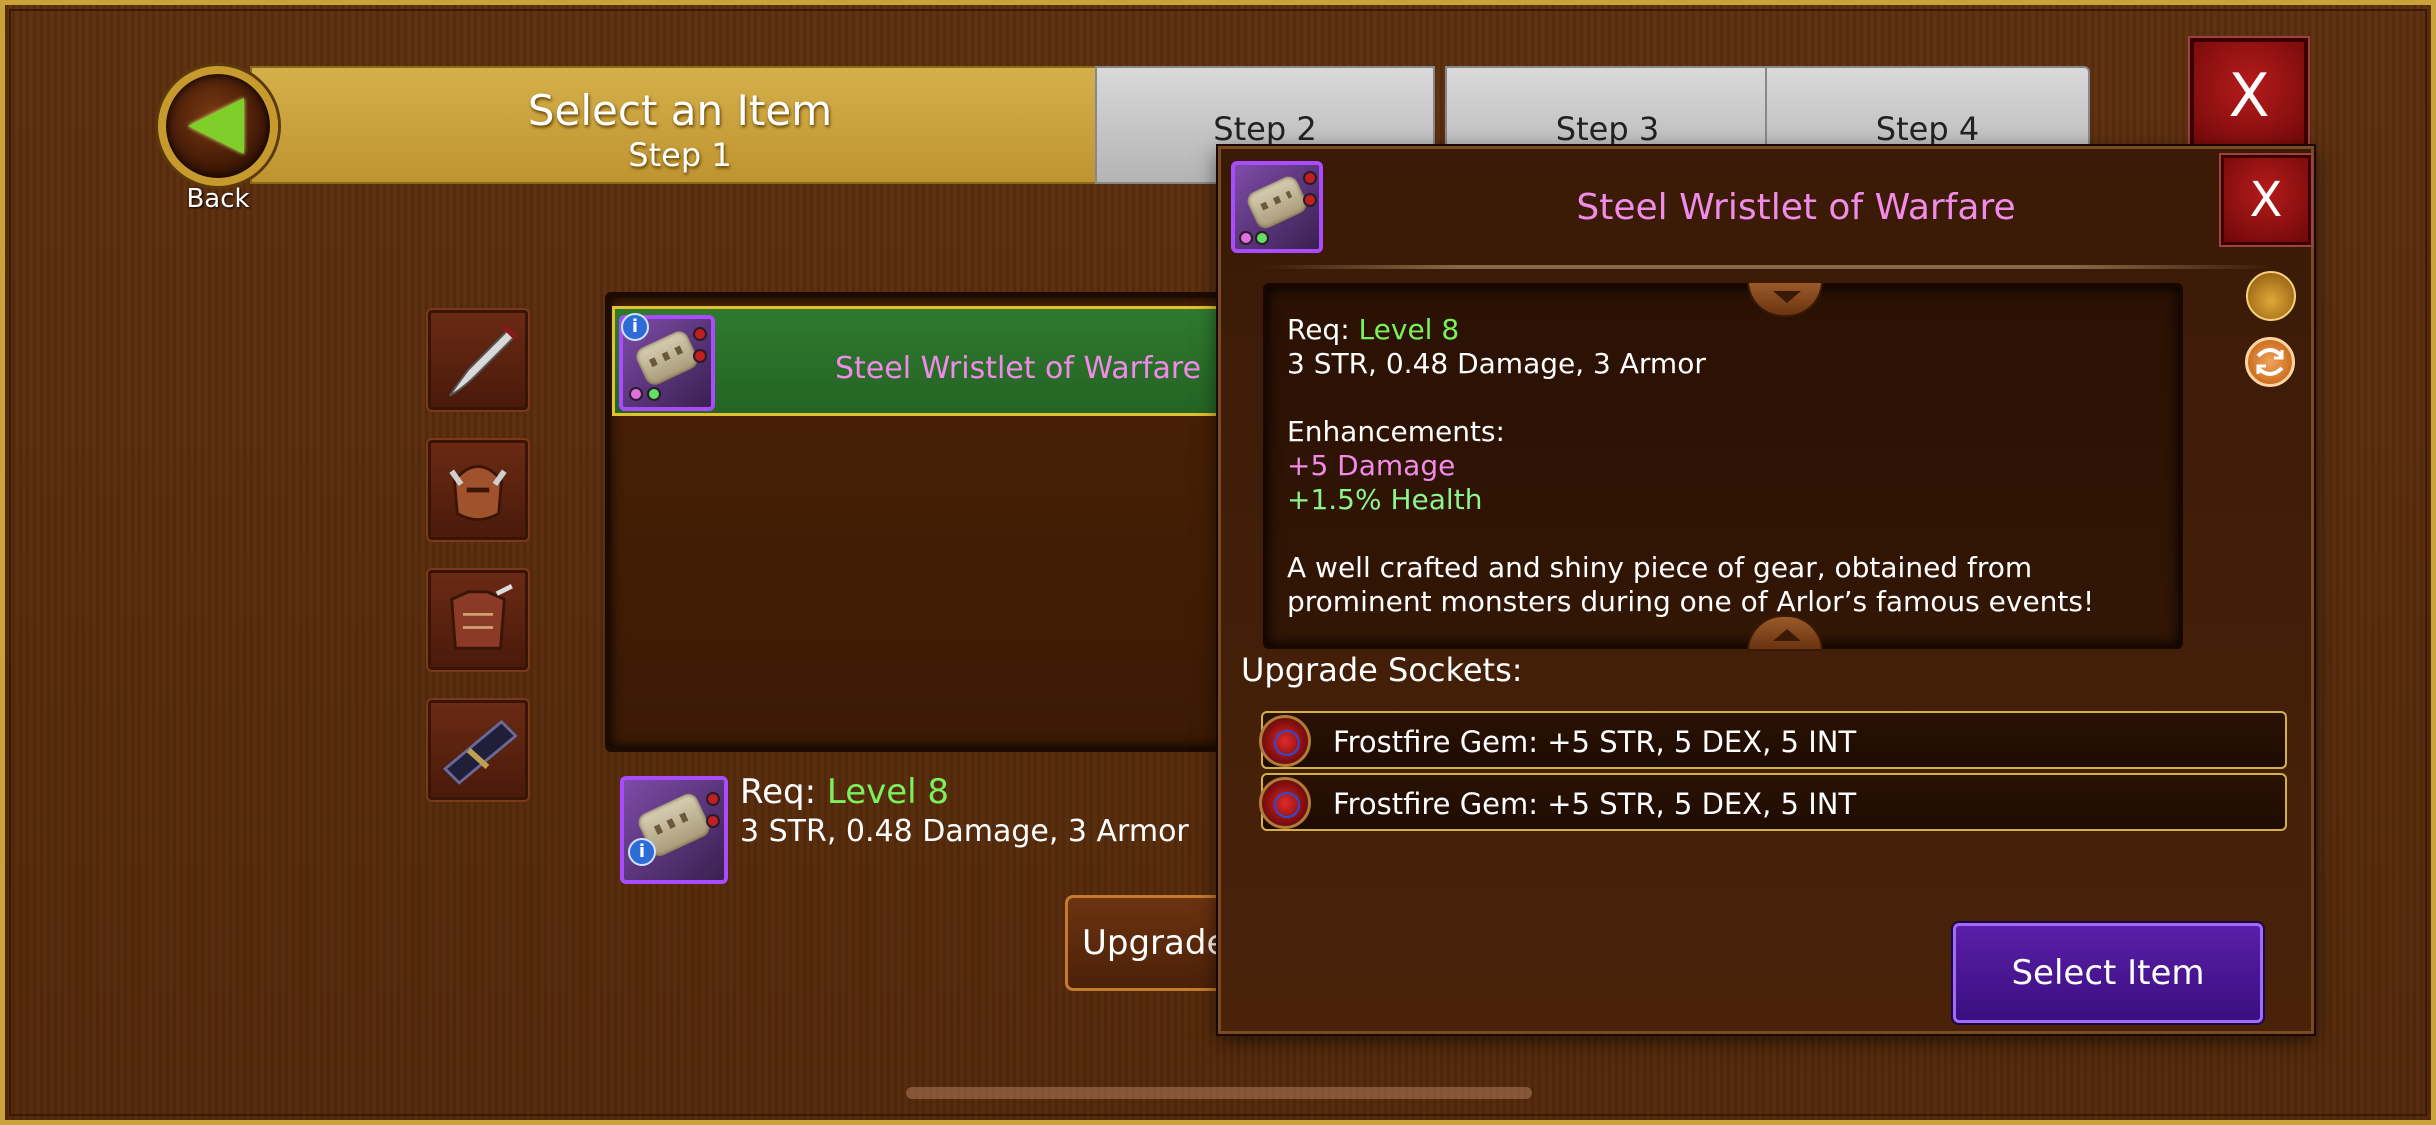  I want to click on scroll-up-icon, so click(1785, 299).